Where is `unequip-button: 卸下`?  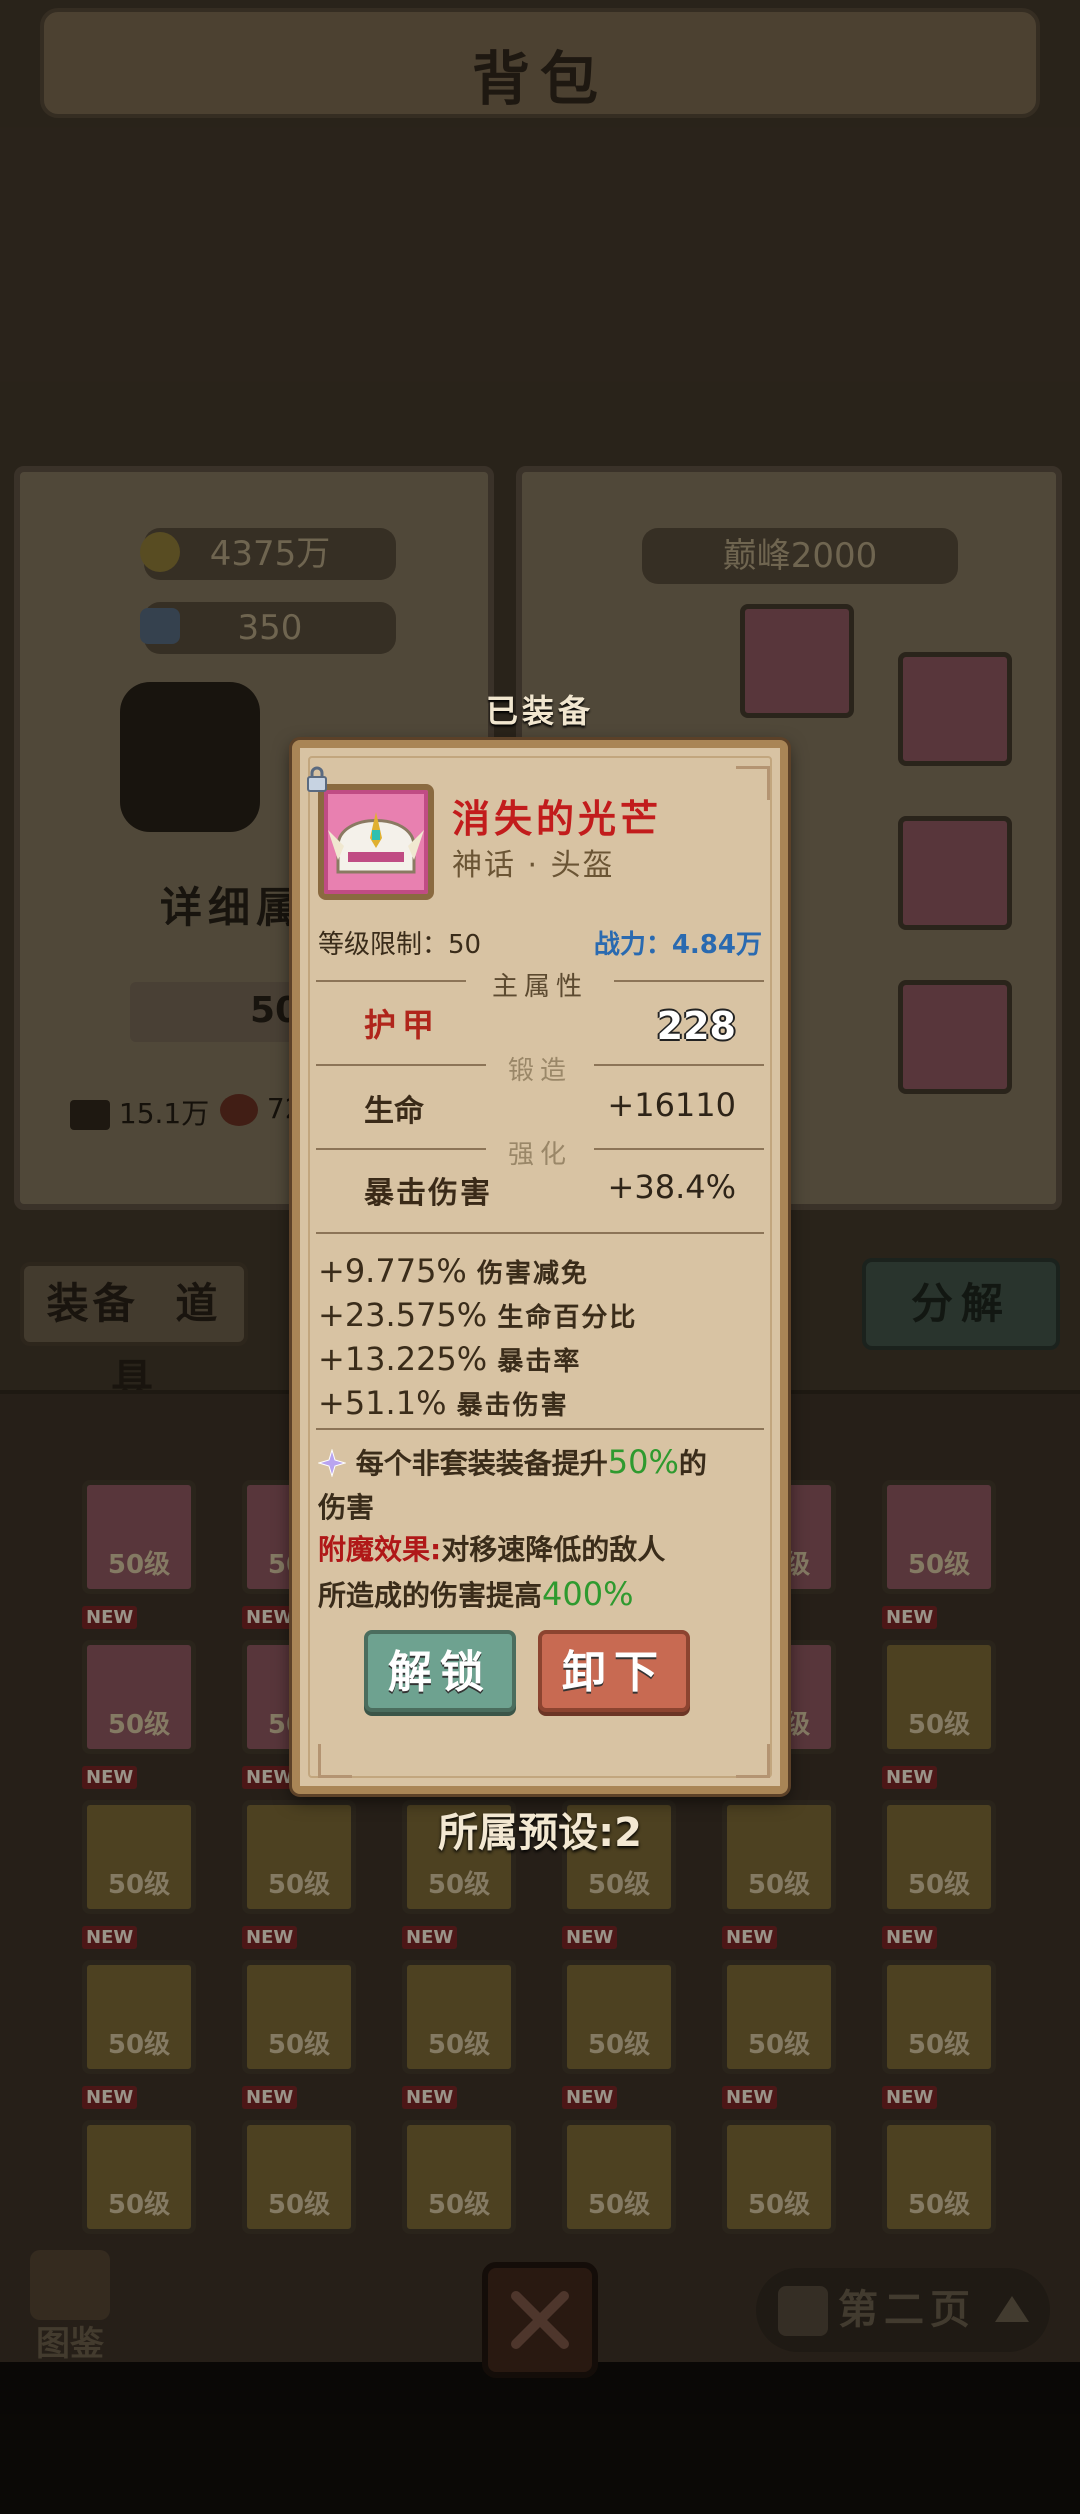
unequip-button: 卸下 is located at coordinates (614, 1671).